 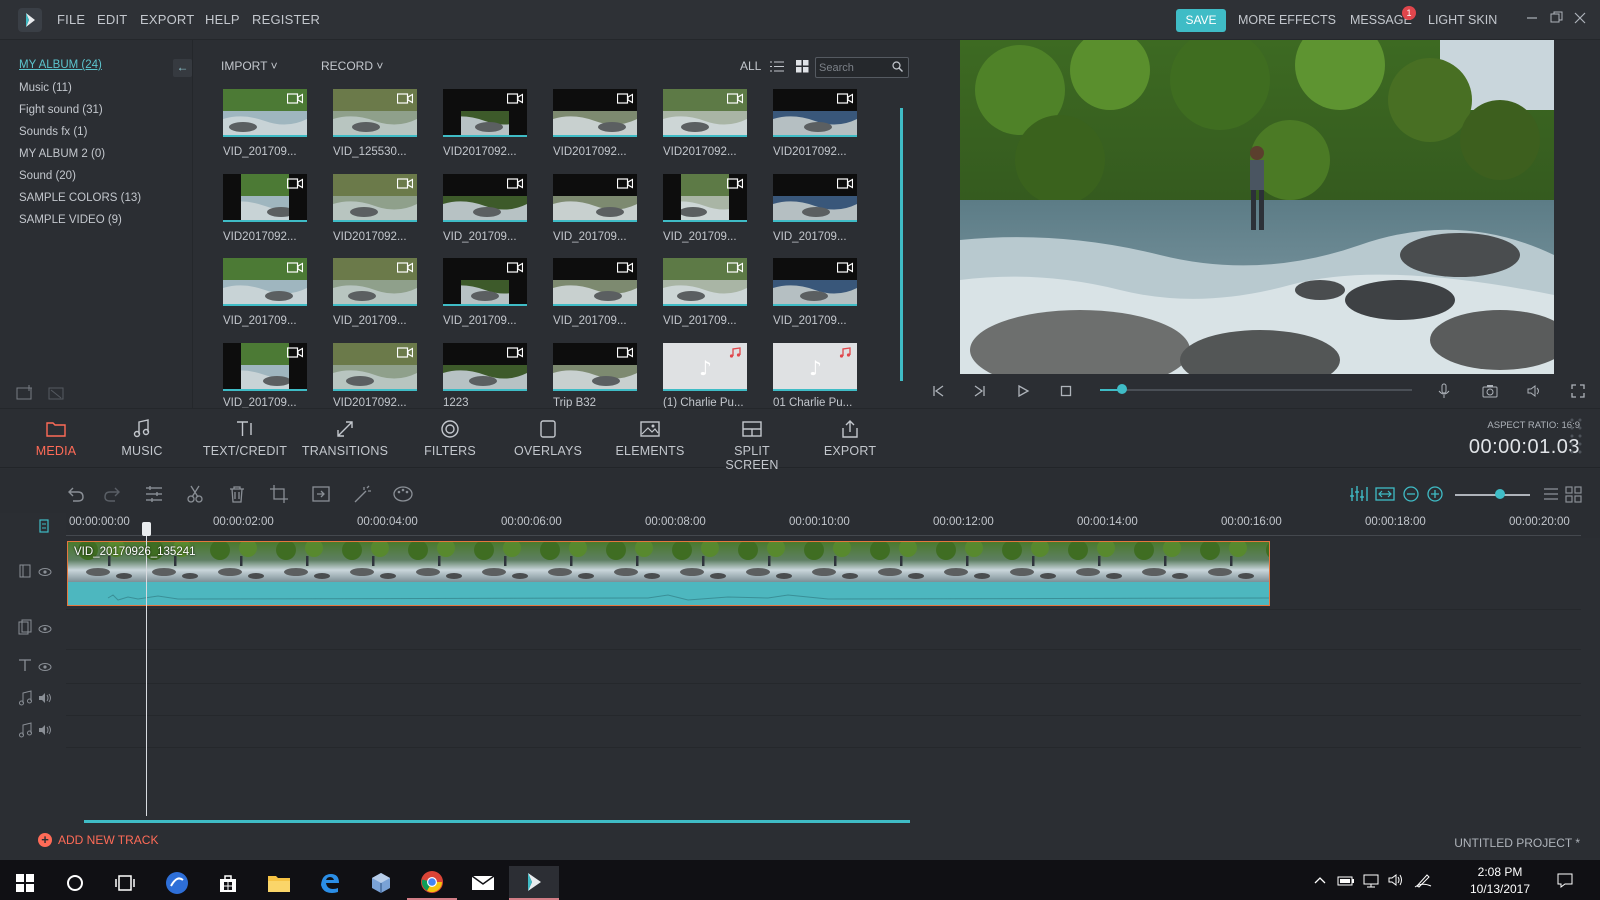 I want to click on task-view-button, so click(x=125, y=883).